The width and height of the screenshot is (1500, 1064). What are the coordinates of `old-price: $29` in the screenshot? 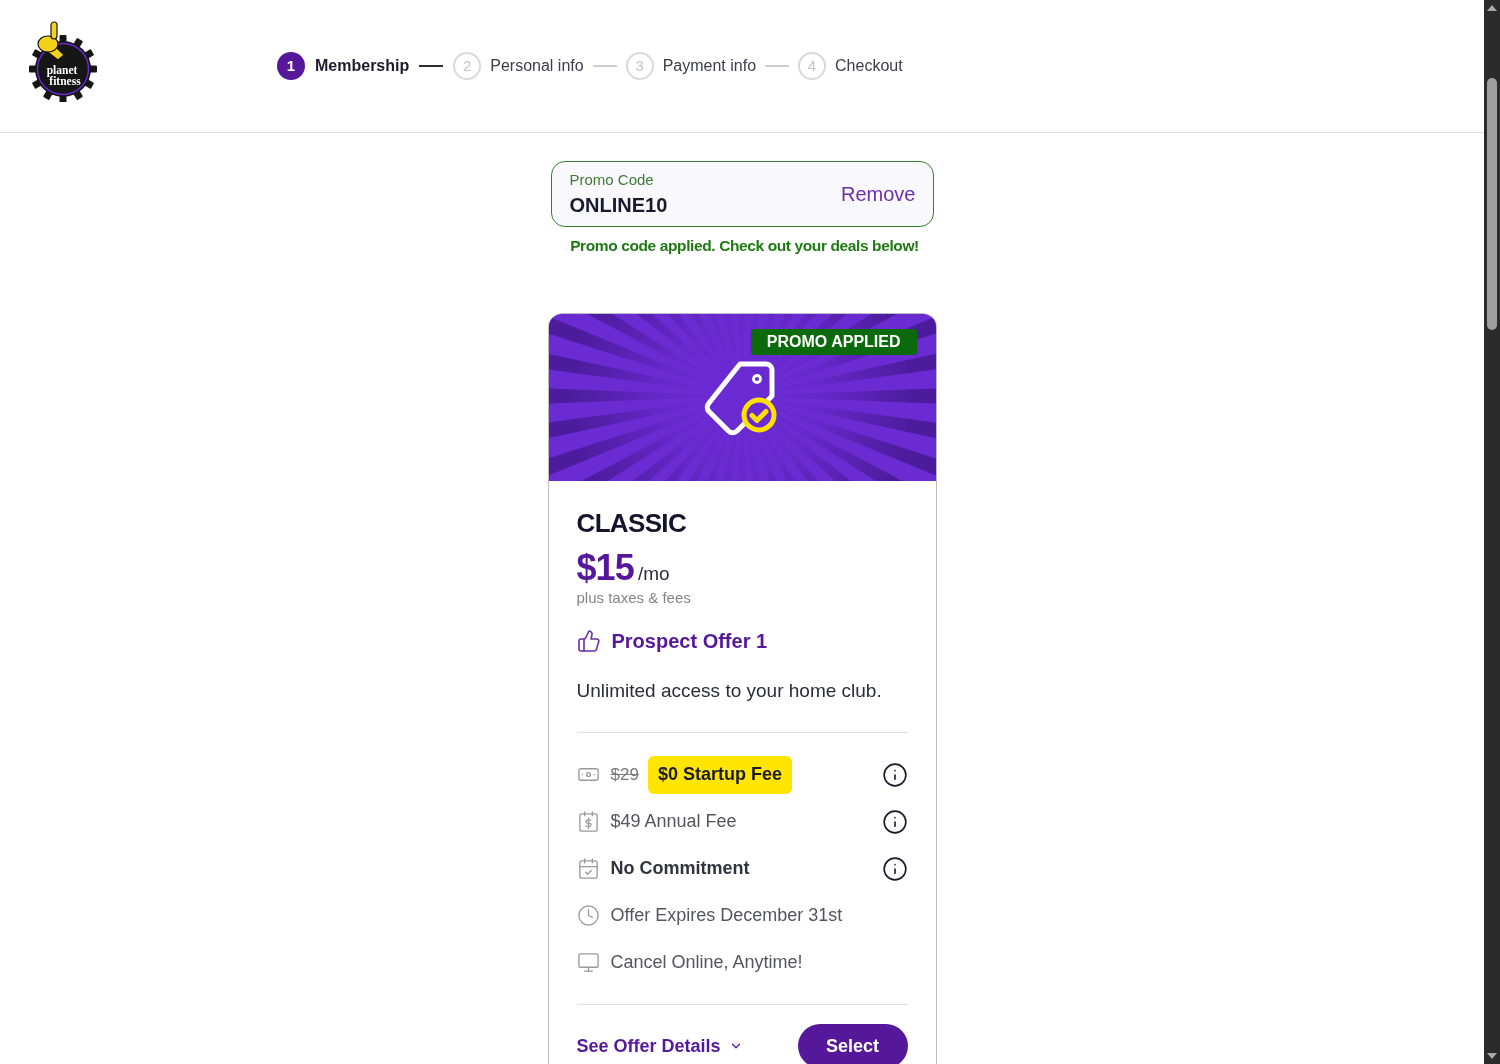 It's located at (624, 775).